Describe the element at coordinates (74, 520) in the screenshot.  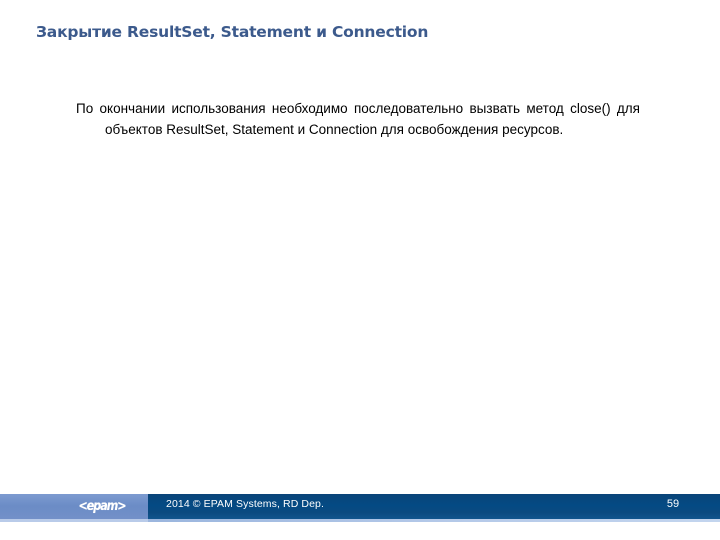
I see `footer-underline-left` at that location.